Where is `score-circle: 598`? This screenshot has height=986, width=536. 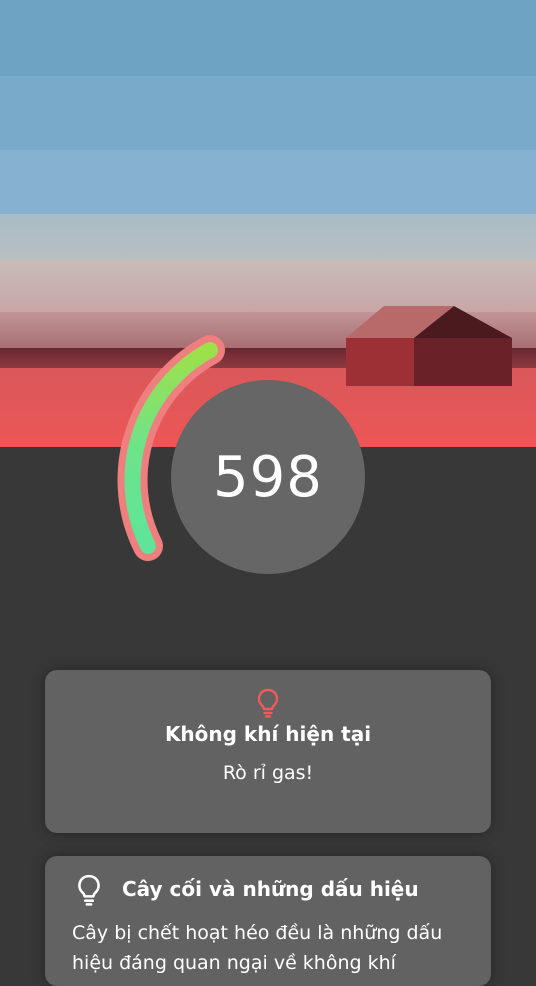 score-circle: 598 is located at coordinates (268, 477).